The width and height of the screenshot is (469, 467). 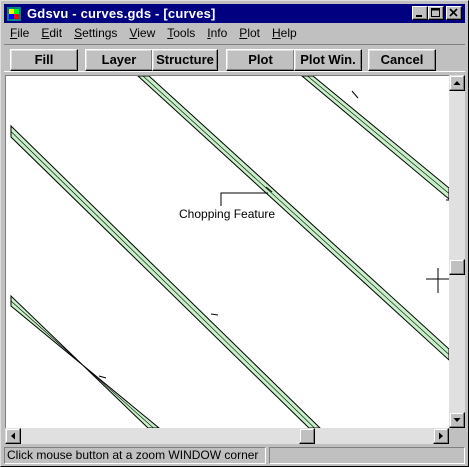 What do you see at coordinates (276, 33) in the screenshot?
I see `menu-help-mnemonic: H` at bounding box center [276, 33].